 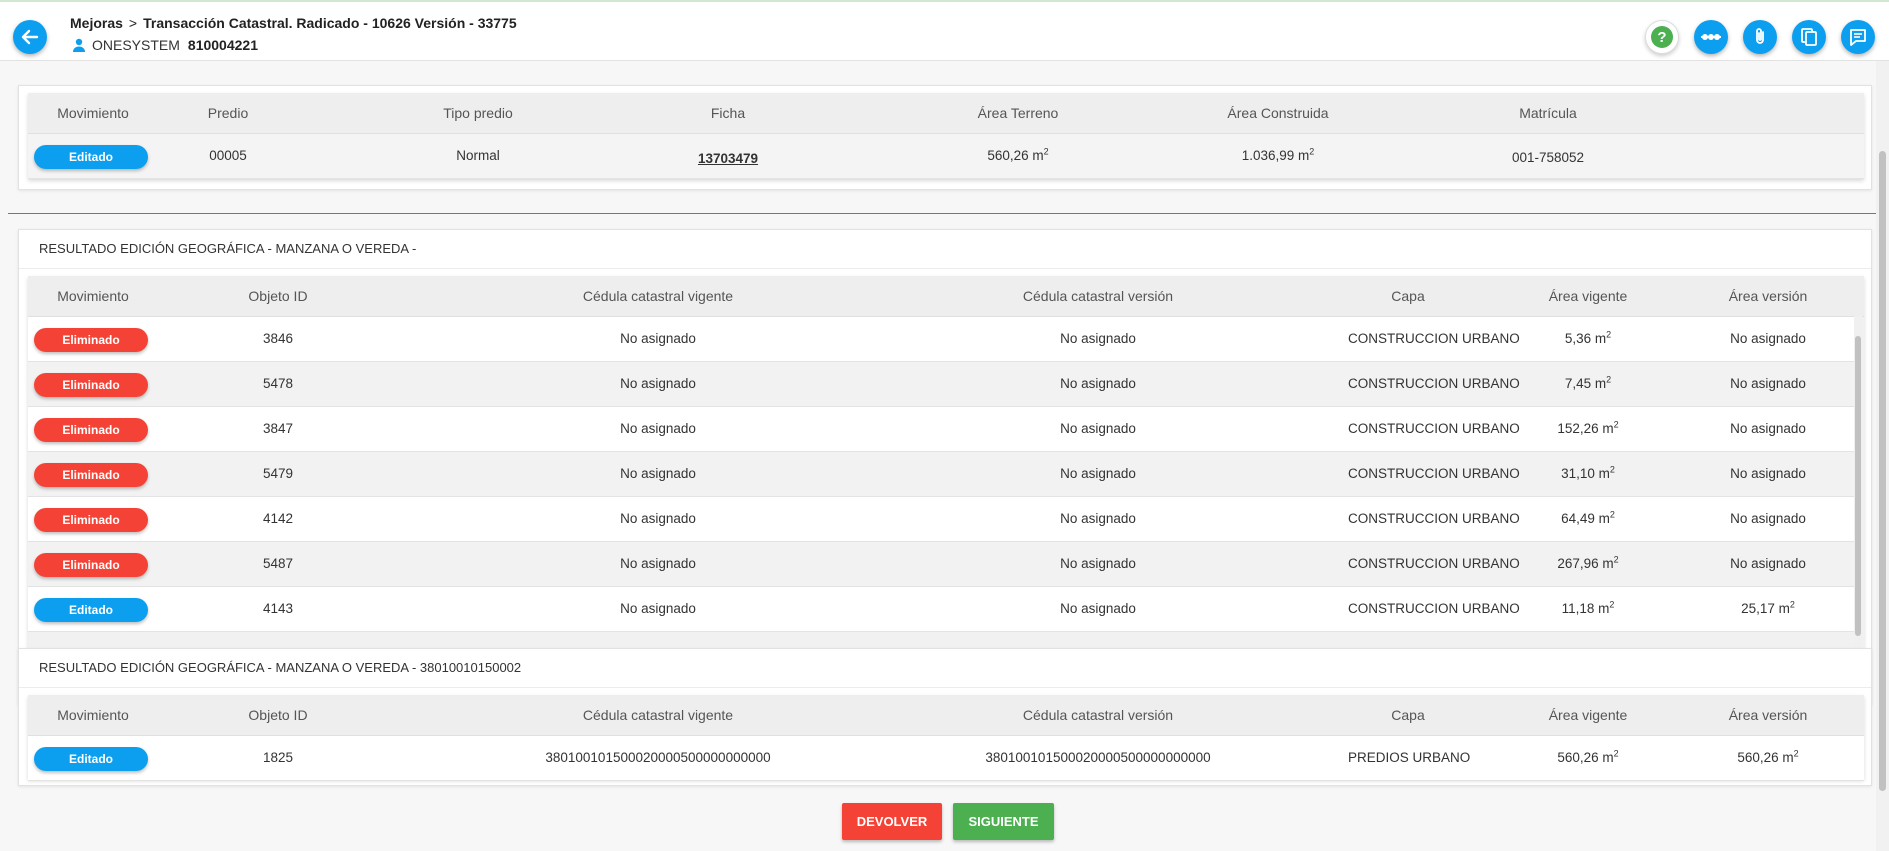 I want to click on header-actions: ?, so click(x=1760, y=37).